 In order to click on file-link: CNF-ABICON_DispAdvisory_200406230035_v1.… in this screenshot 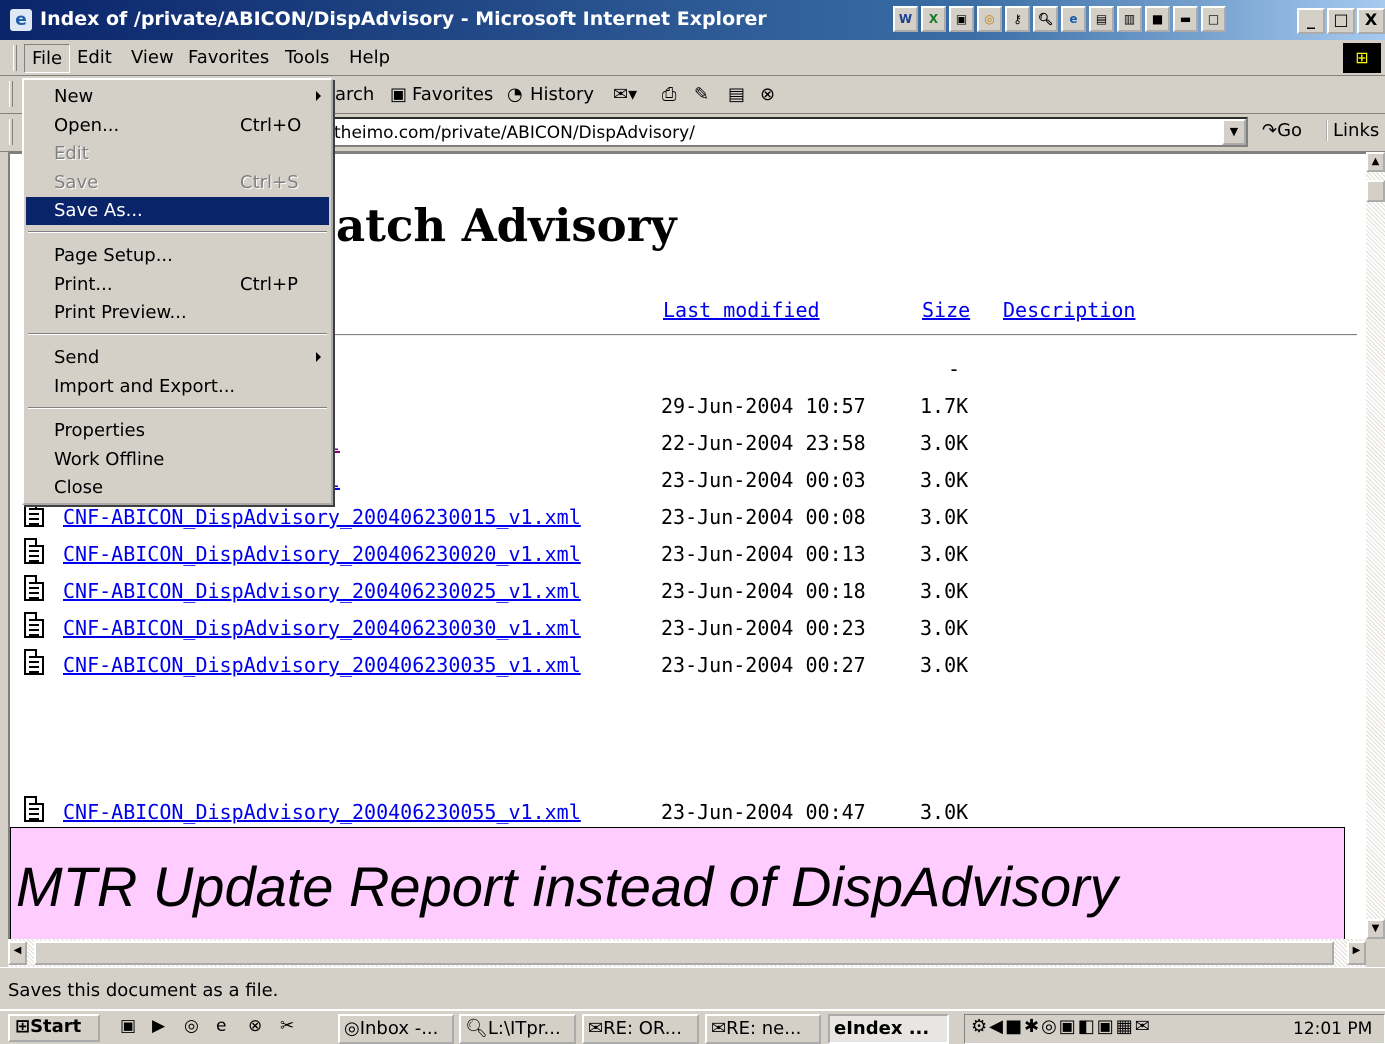, I will do `click(322, 665)`.